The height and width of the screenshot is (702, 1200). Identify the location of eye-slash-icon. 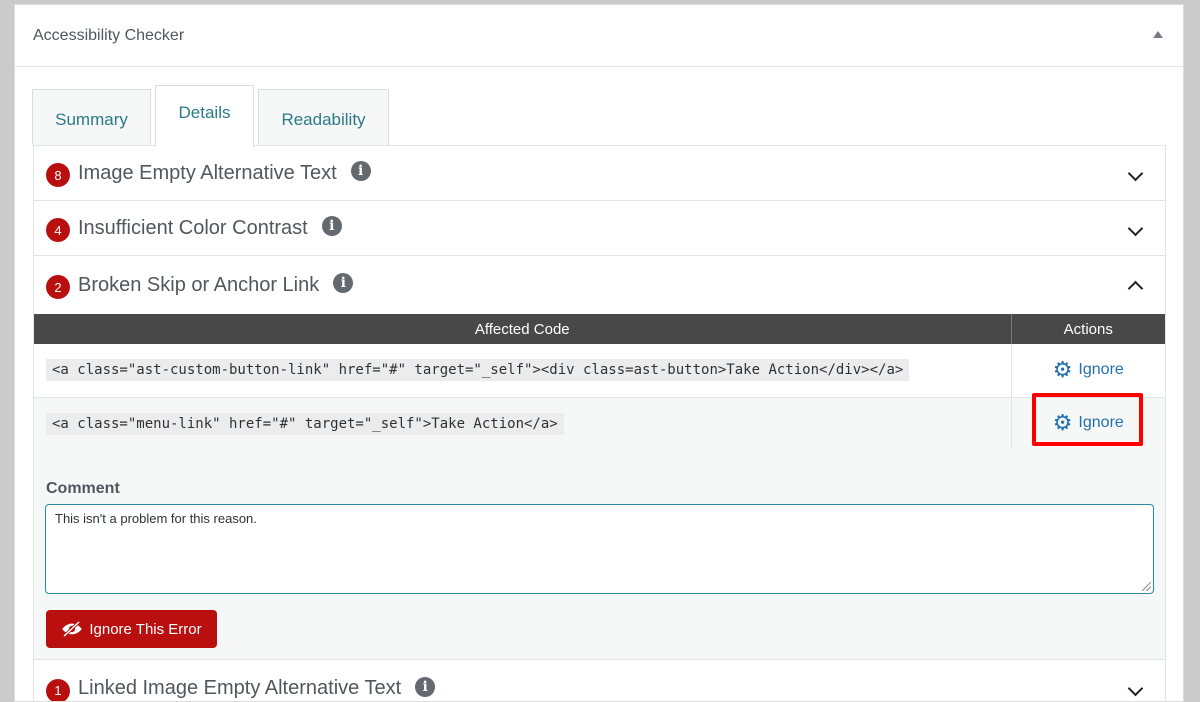
(72, 629).